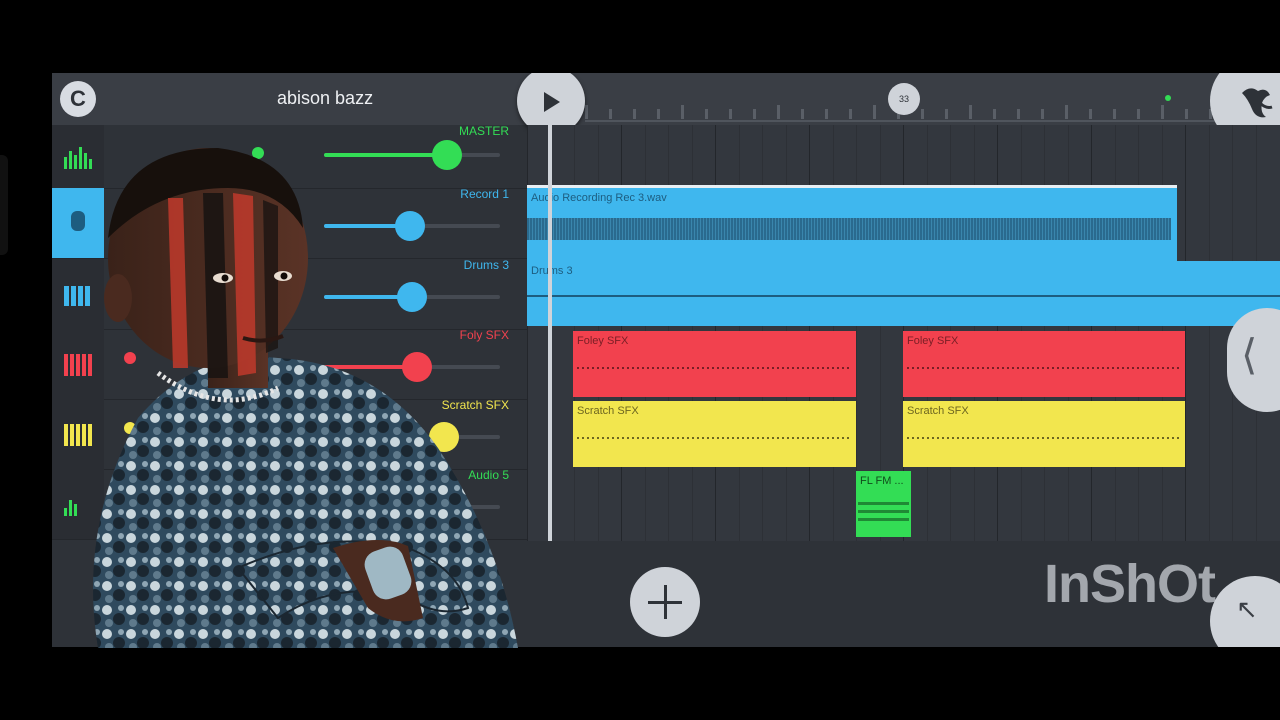 Image resolution: width=1280 pixels, height=720 pixels. I want to click on top-bar: C abison bazz 33, so click(666, 110).